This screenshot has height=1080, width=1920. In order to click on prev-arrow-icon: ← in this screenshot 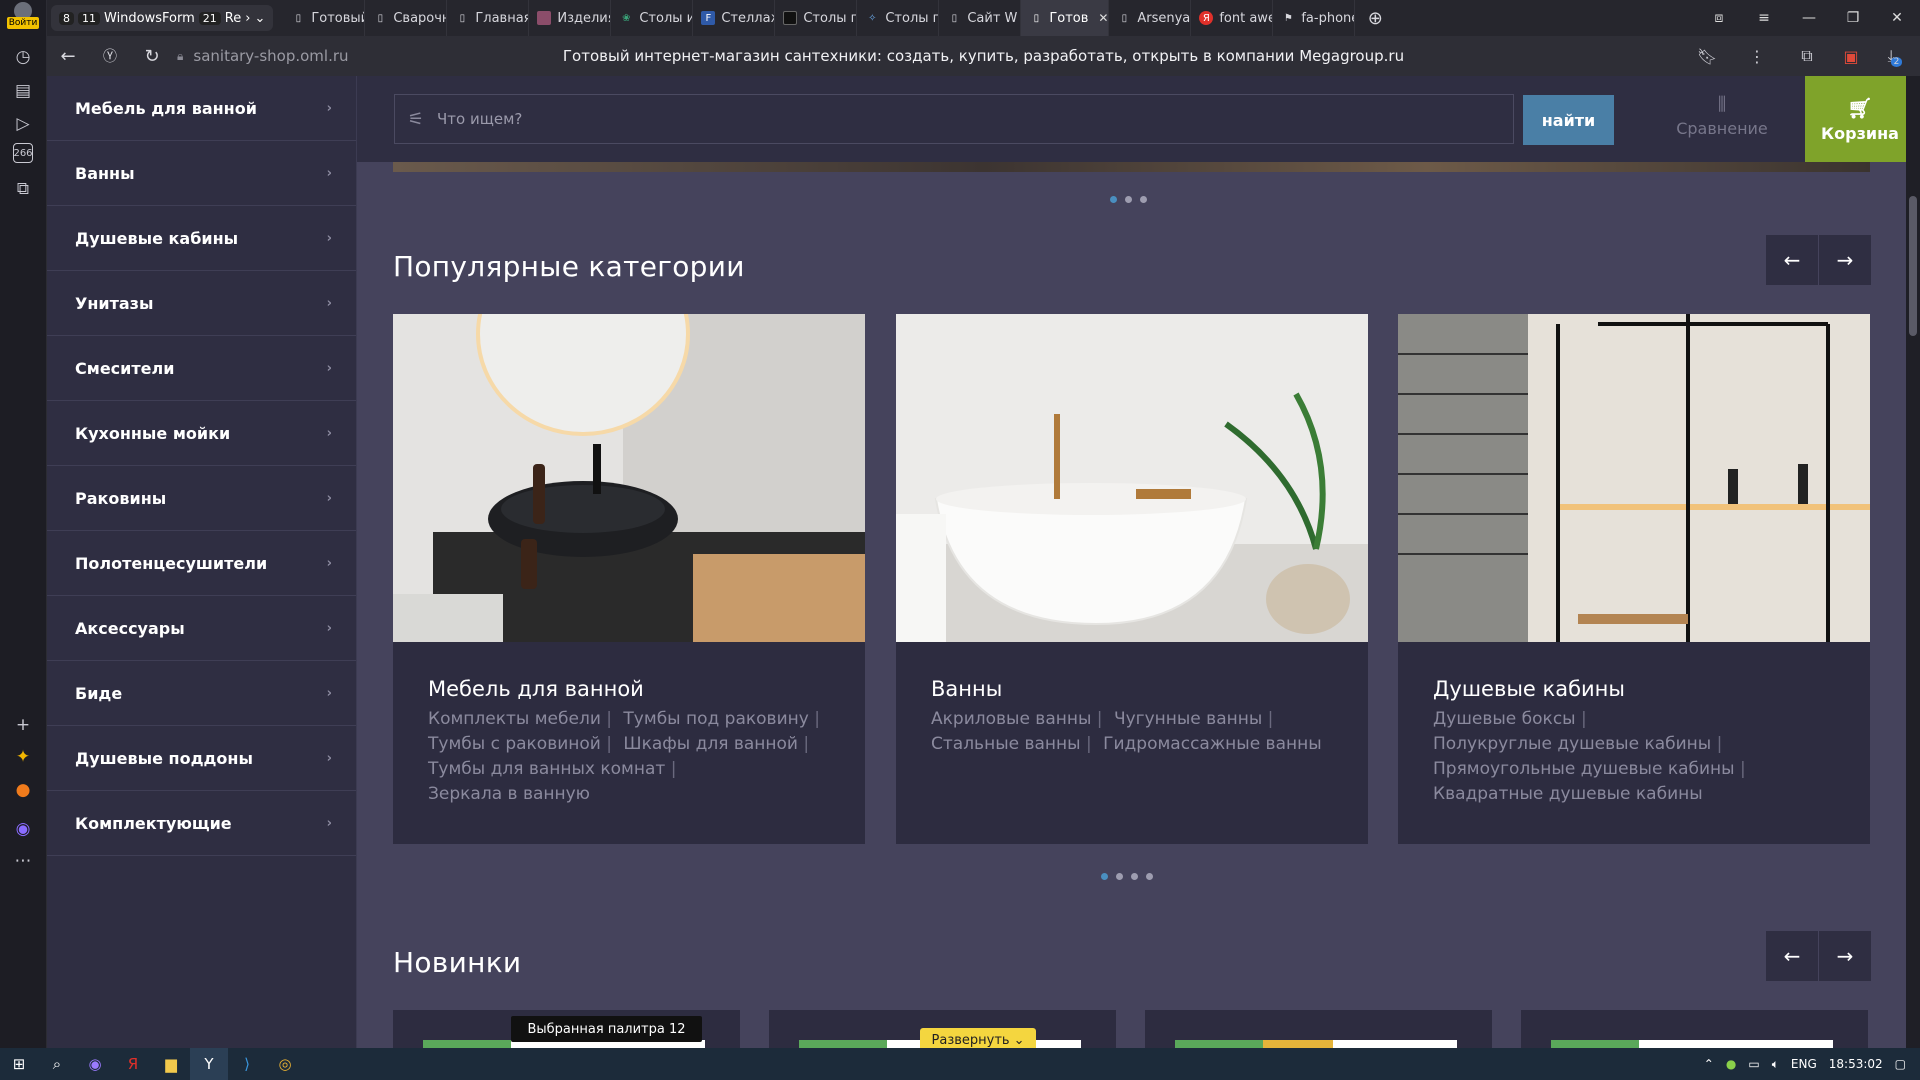, I will do `click(1792, 956)`.